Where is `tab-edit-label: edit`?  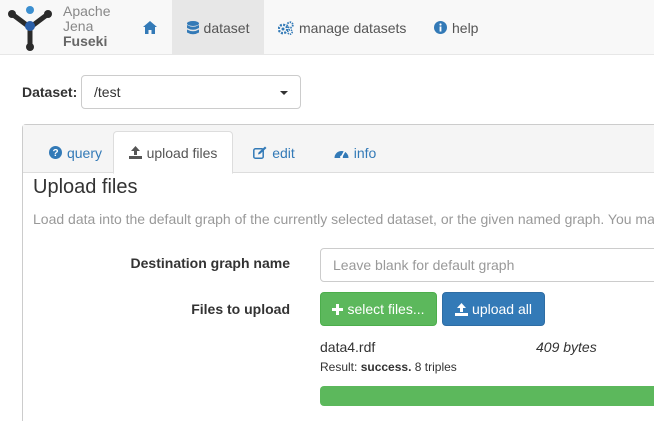
tab-edit-label: edit is located at coordinates (283, 152).